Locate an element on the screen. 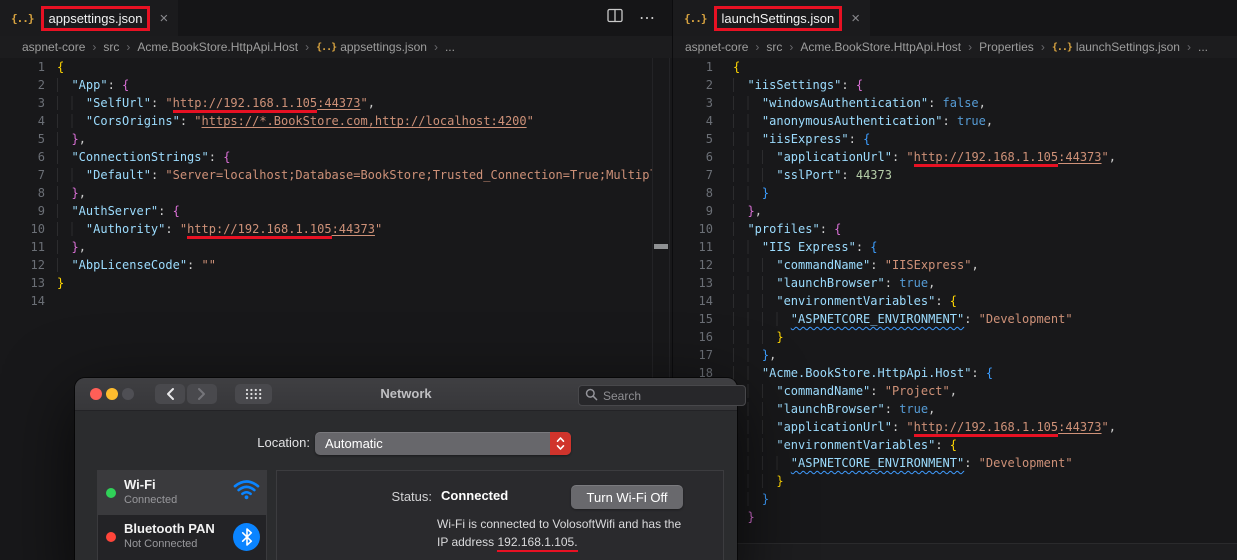 The image size is (1237, 560). service-status: Connected is located at coordinates (151, 500).